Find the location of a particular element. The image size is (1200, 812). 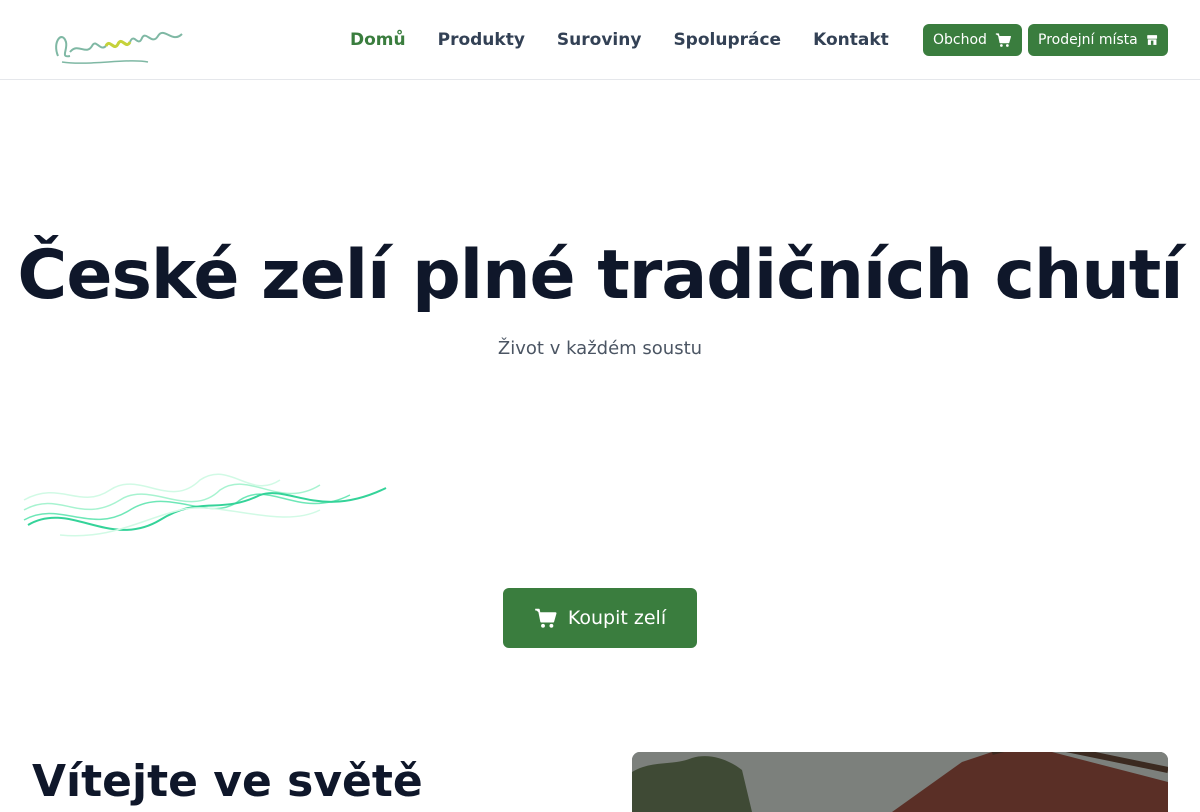

photo-scene is located at coordinates (900, 782).